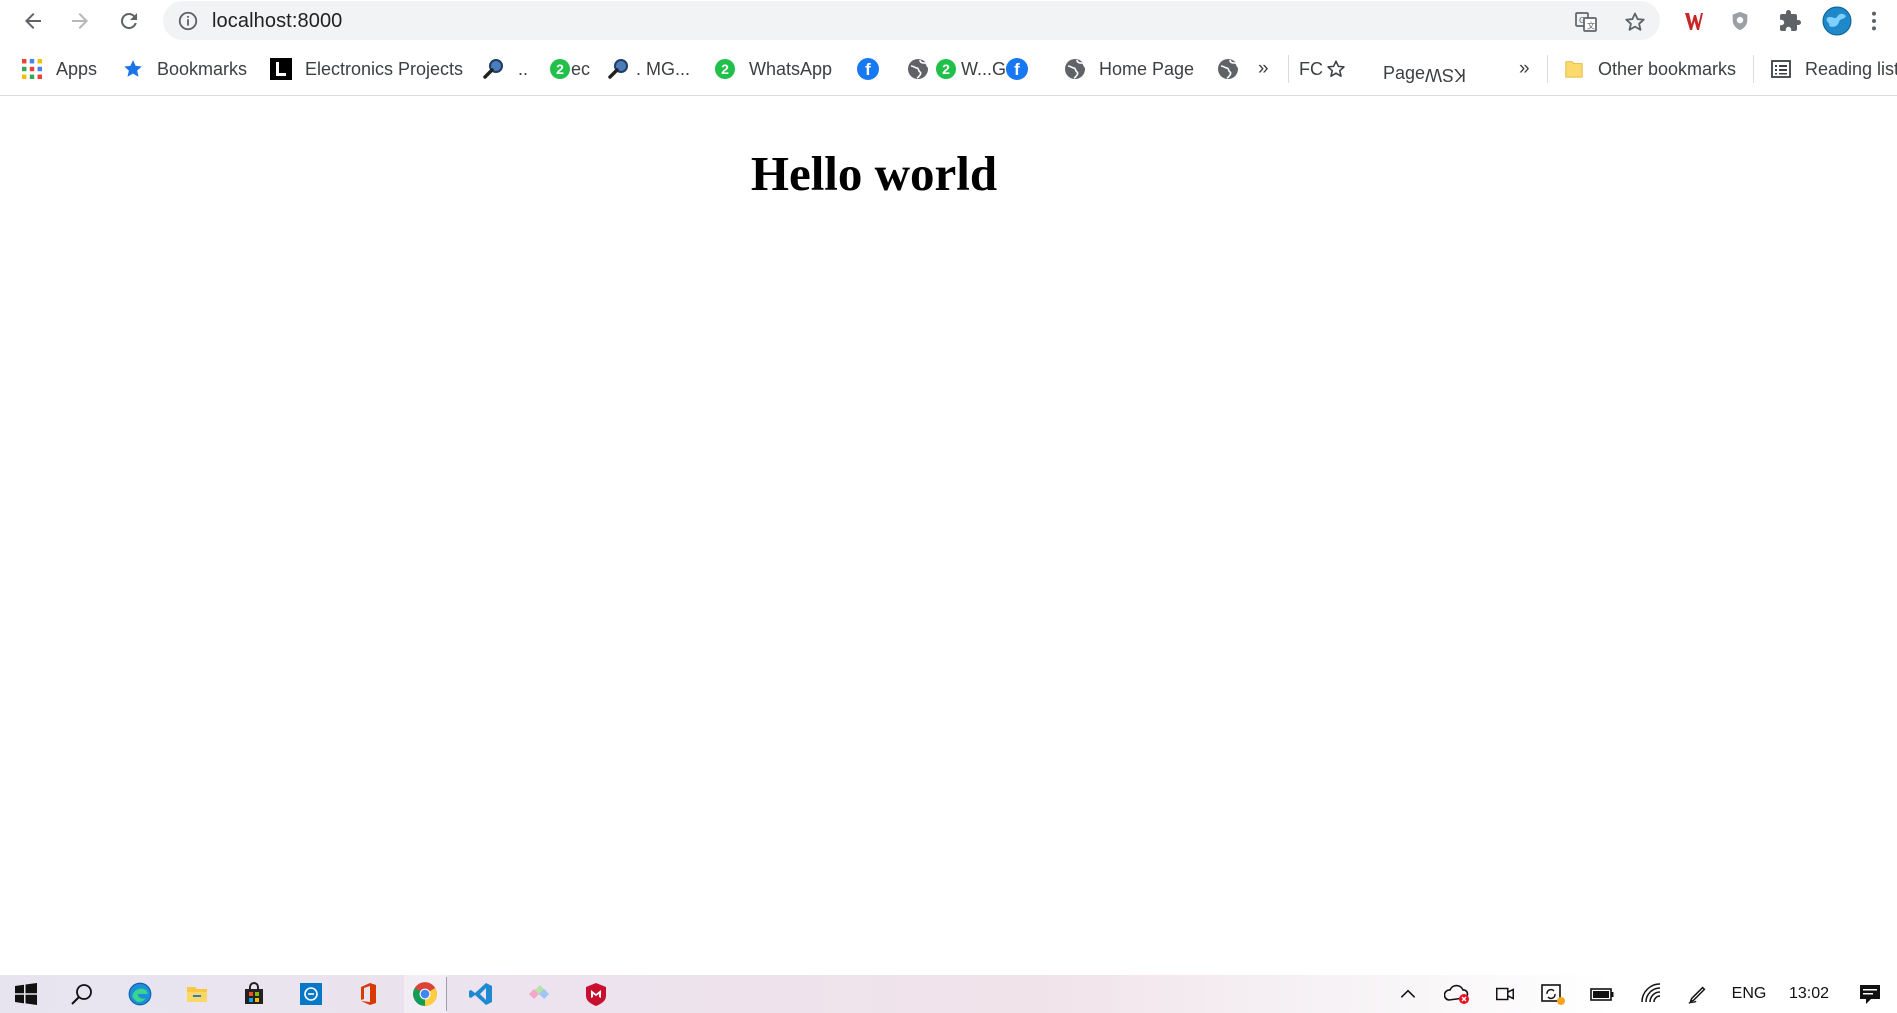 The height and width of the screenshot is (1013, 1897). What do you see at coordinates (1809, 994) in the screenshot?
I see `clock-time: 13:02` at bounding box center [1809, 994].